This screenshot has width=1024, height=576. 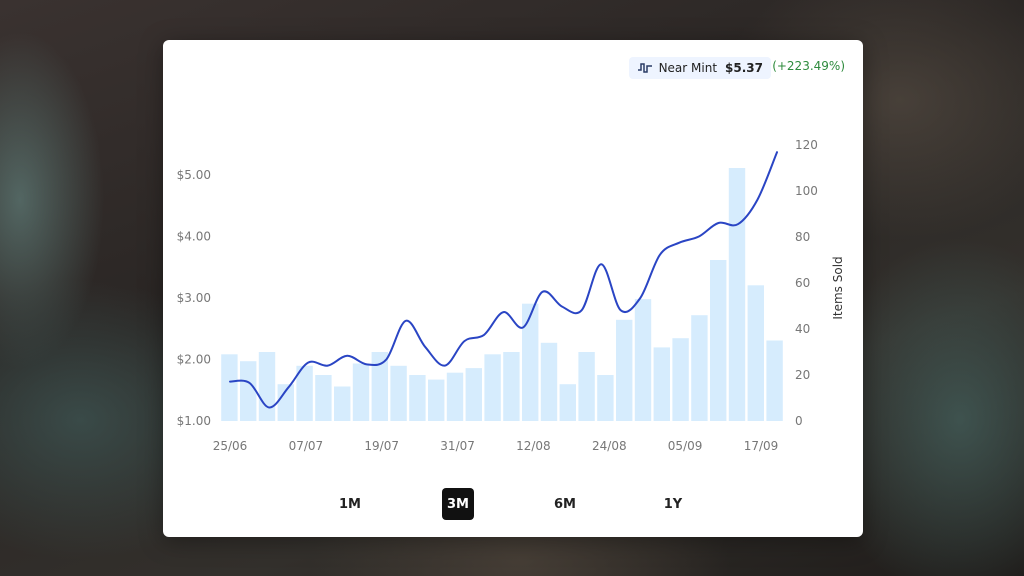 I want to click on right-axis-tick: 120, so click(x=806, y=145).